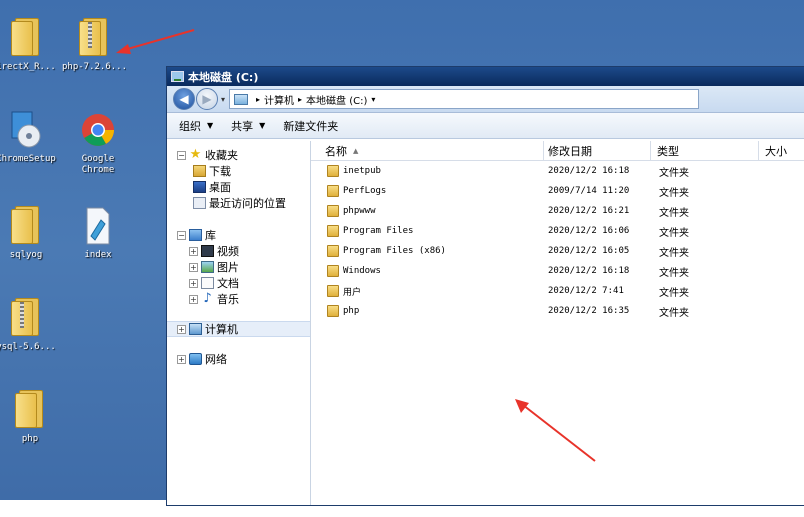 The width and height of the screenshot is (804, 517). I want to click on breadcrumb-computer: 计算机, so click(279, 99).